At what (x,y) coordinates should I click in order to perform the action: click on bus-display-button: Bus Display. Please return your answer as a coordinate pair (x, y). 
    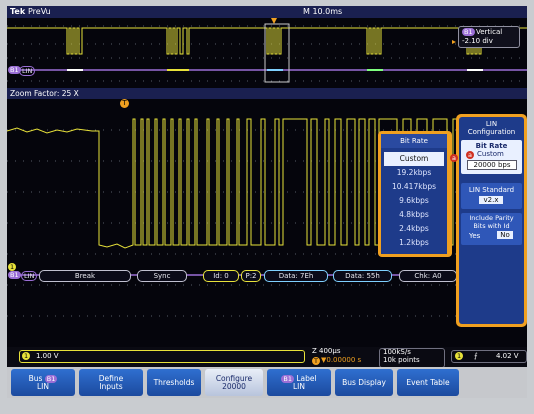
    Looking at the image, I should click on (364, 382).